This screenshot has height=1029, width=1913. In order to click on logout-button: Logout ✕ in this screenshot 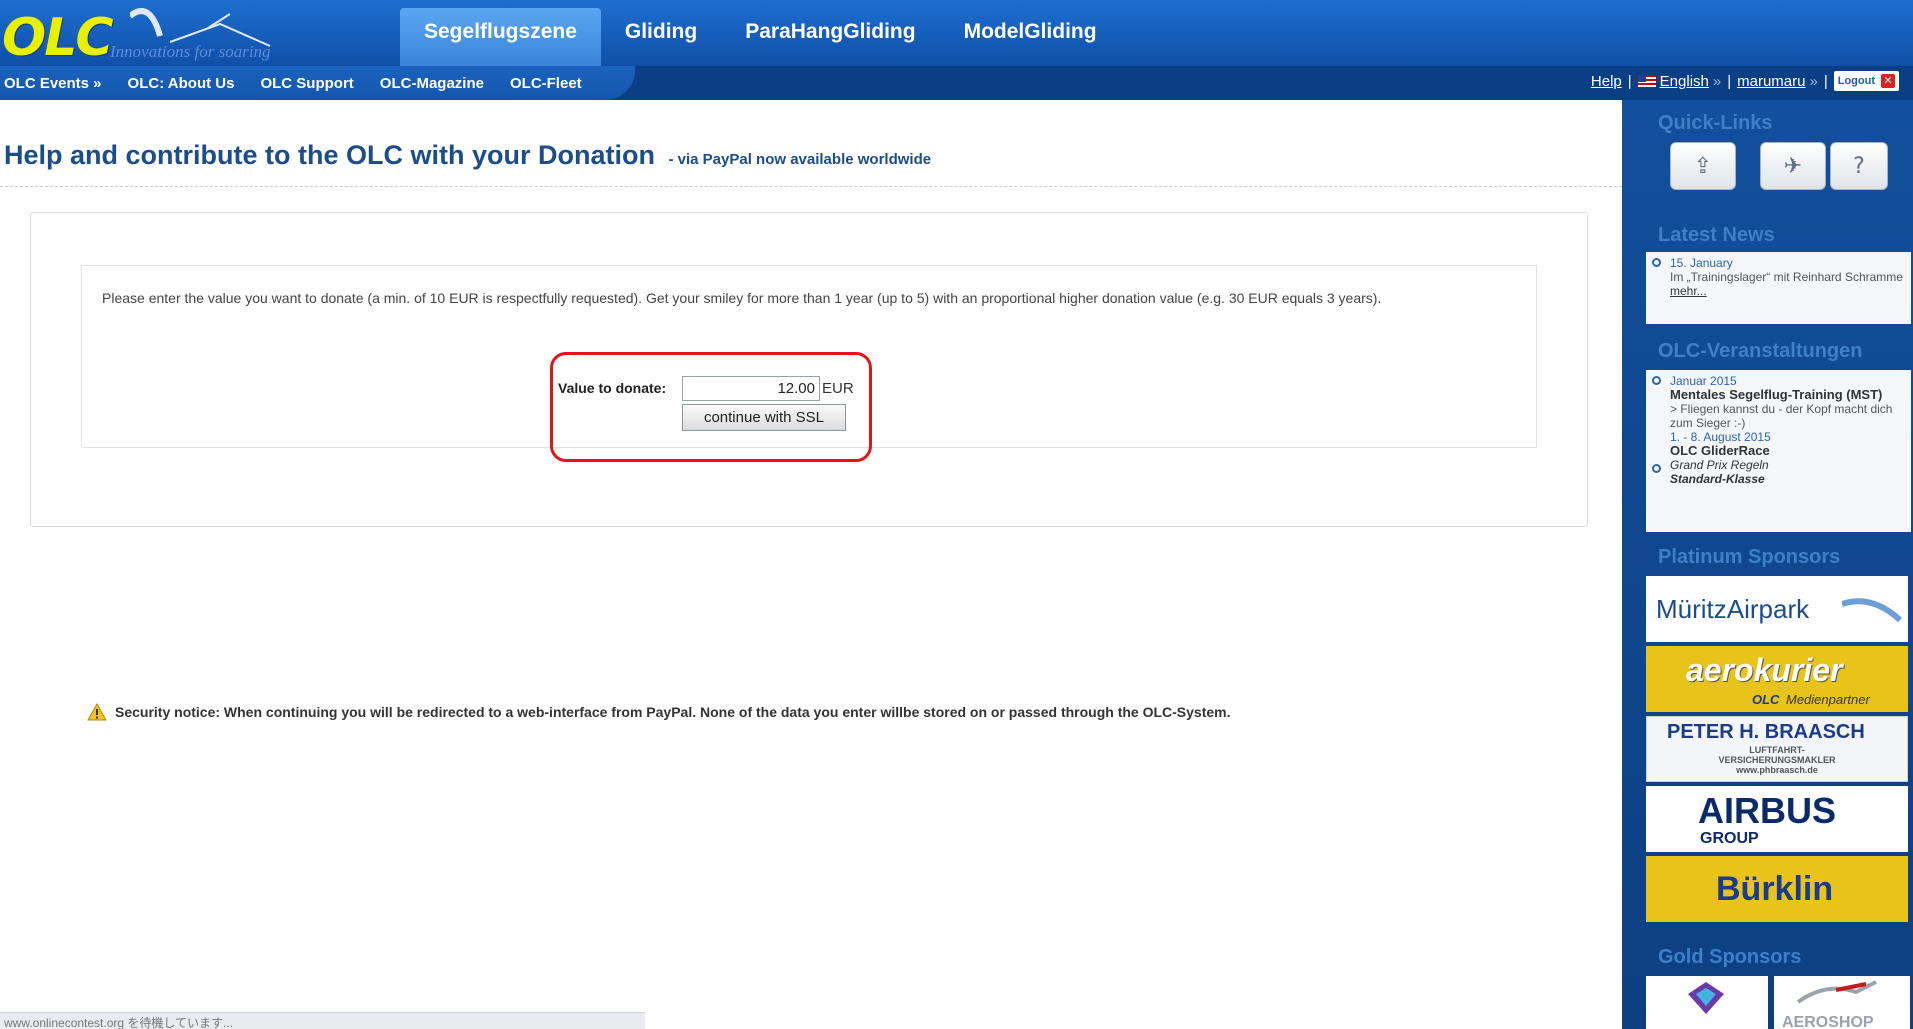, I will do `click(1866, 81)`.